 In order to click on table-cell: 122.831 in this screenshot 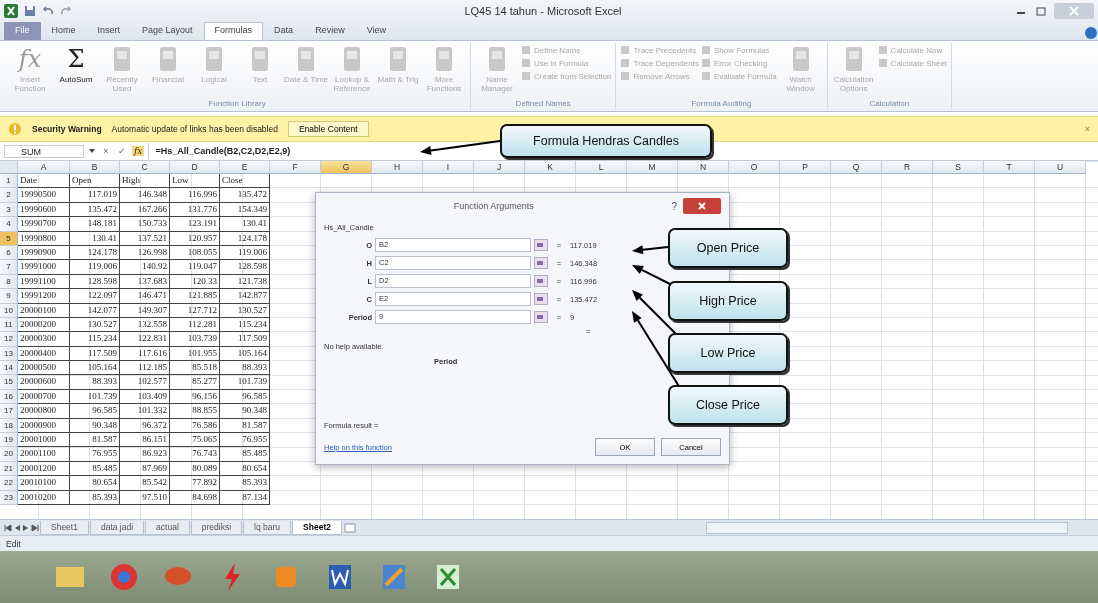, I will do `click(145, 339)`.